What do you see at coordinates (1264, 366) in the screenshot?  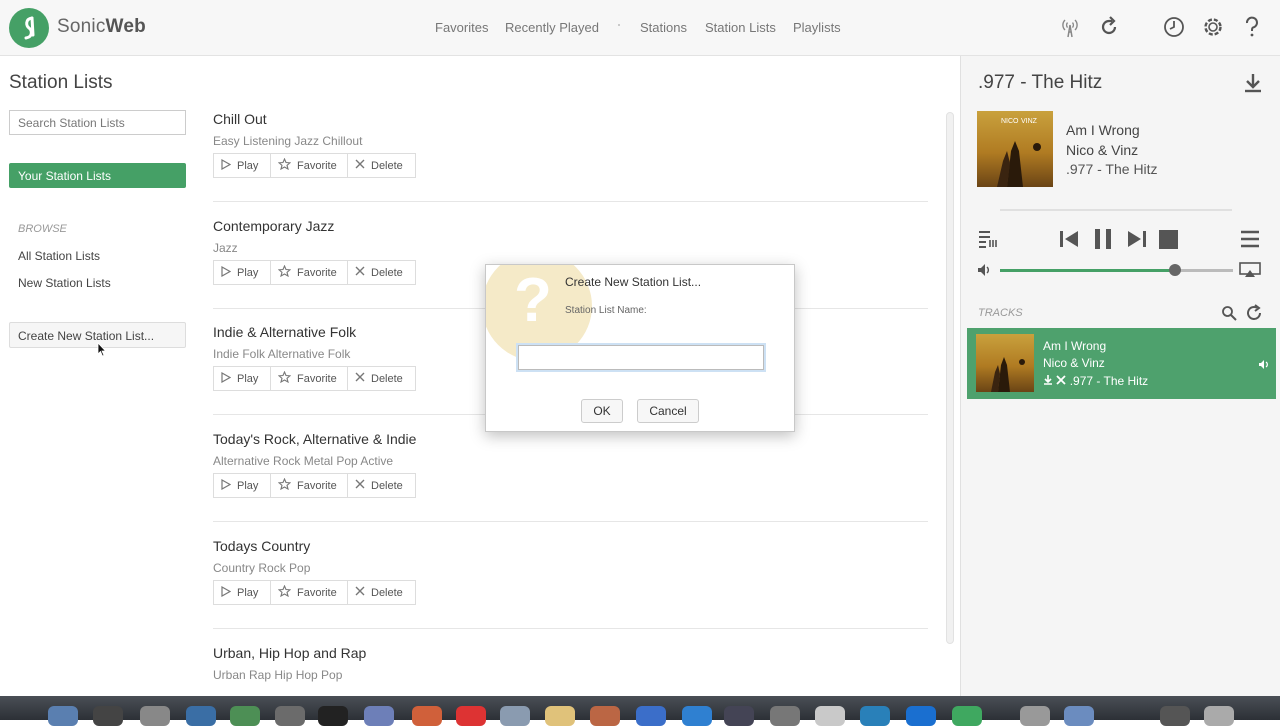 I see `track-playing-speaker-icon` at bounding box center [1264, 366].